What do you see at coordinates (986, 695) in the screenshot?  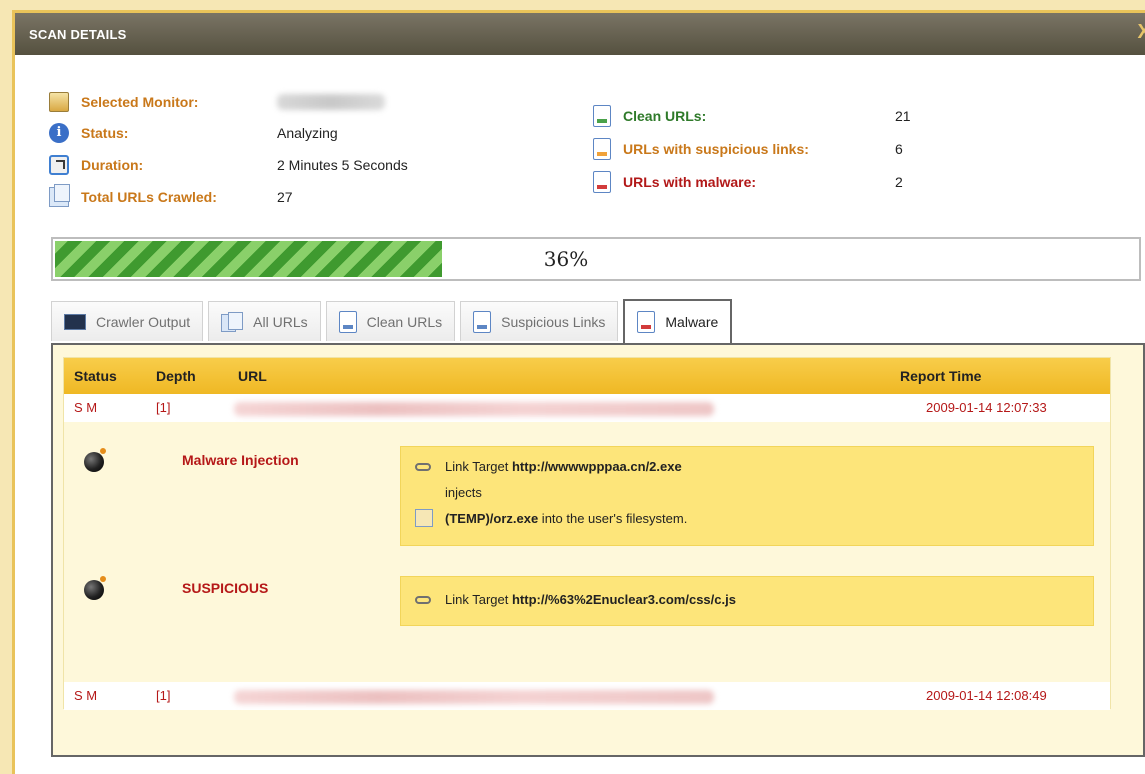 I see `row-report-time: 2009-01-14 12:08:49` at bounding box center [986, 695].